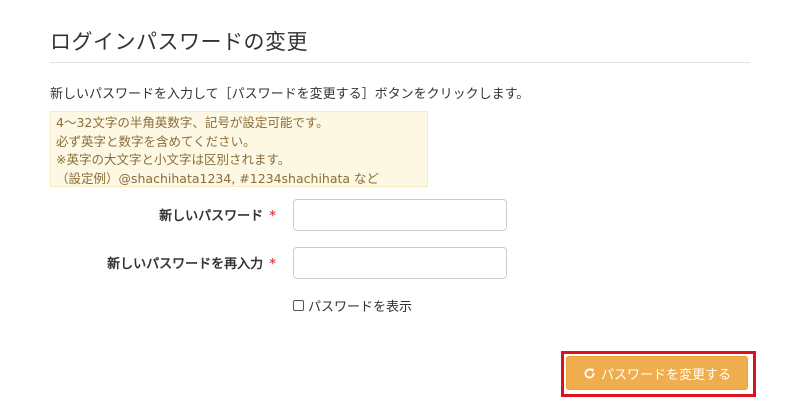 This screenshot has width=800, height=414. Describe the element at coordinates (360, 307) in the screenshot. I see `show-password-label: パスワードを表示` at that location.